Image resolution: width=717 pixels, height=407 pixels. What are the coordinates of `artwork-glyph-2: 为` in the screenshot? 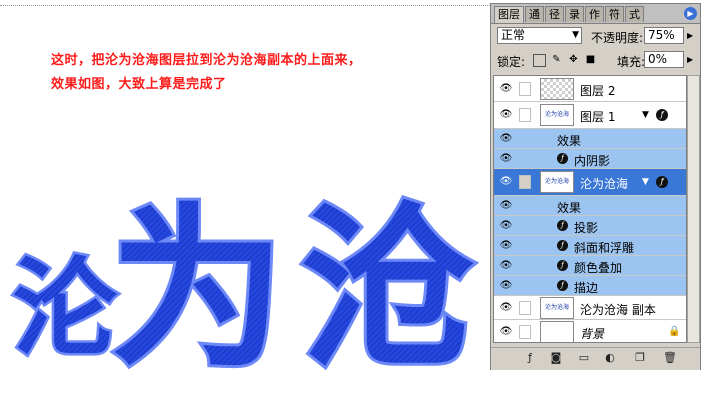 It's located at (197, 289).